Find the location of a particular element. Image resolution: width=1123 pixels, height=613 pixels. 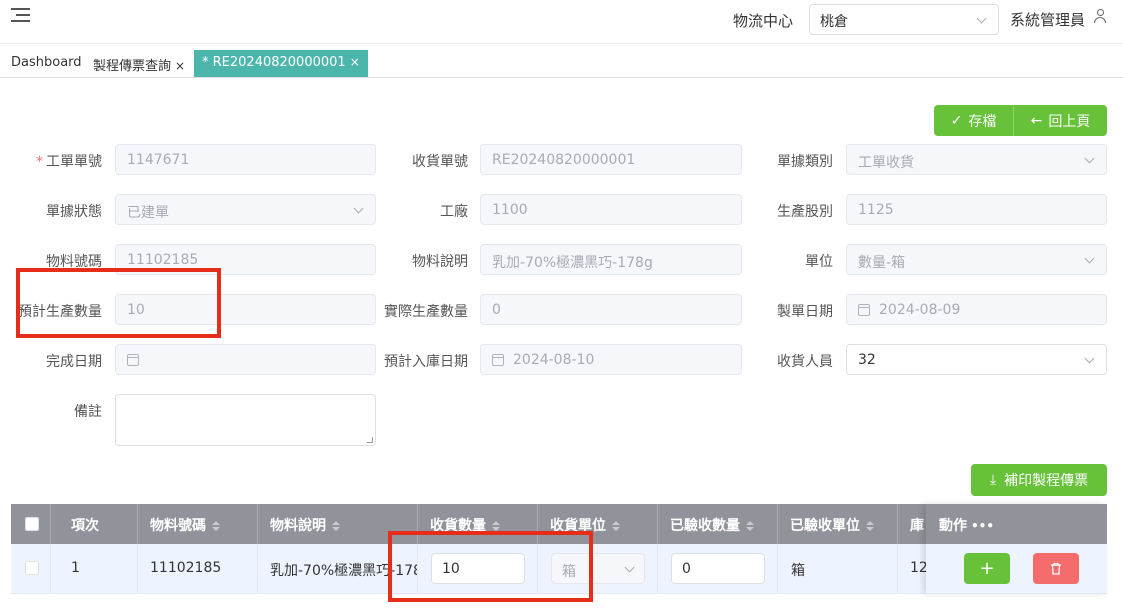

field-value: 1147671 is located at coordinates (158, 160).